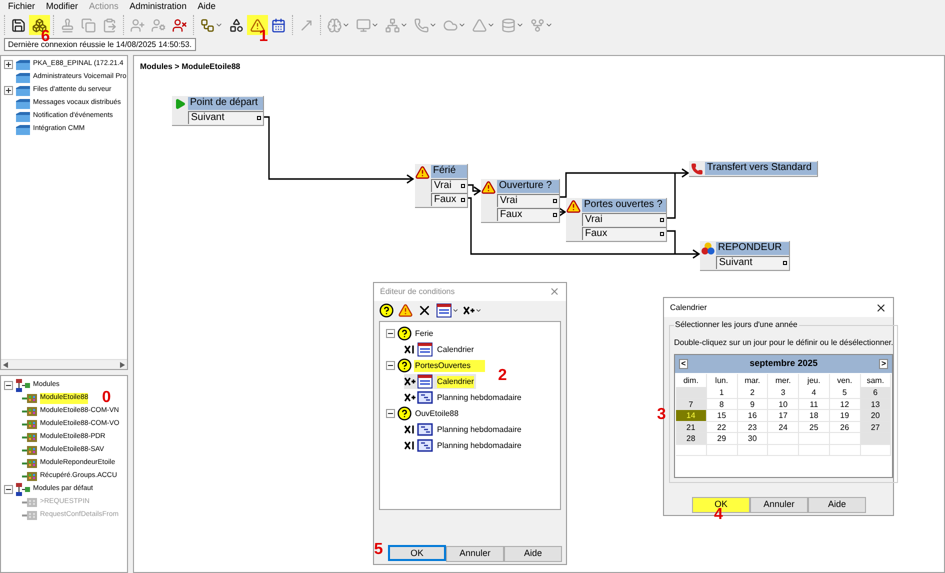 This screenshot has height=573, width=945. What do you see at coordinates (845, 416) in the screenshot?
I see `calendar-day: 19` at bounding box center [845, 416].